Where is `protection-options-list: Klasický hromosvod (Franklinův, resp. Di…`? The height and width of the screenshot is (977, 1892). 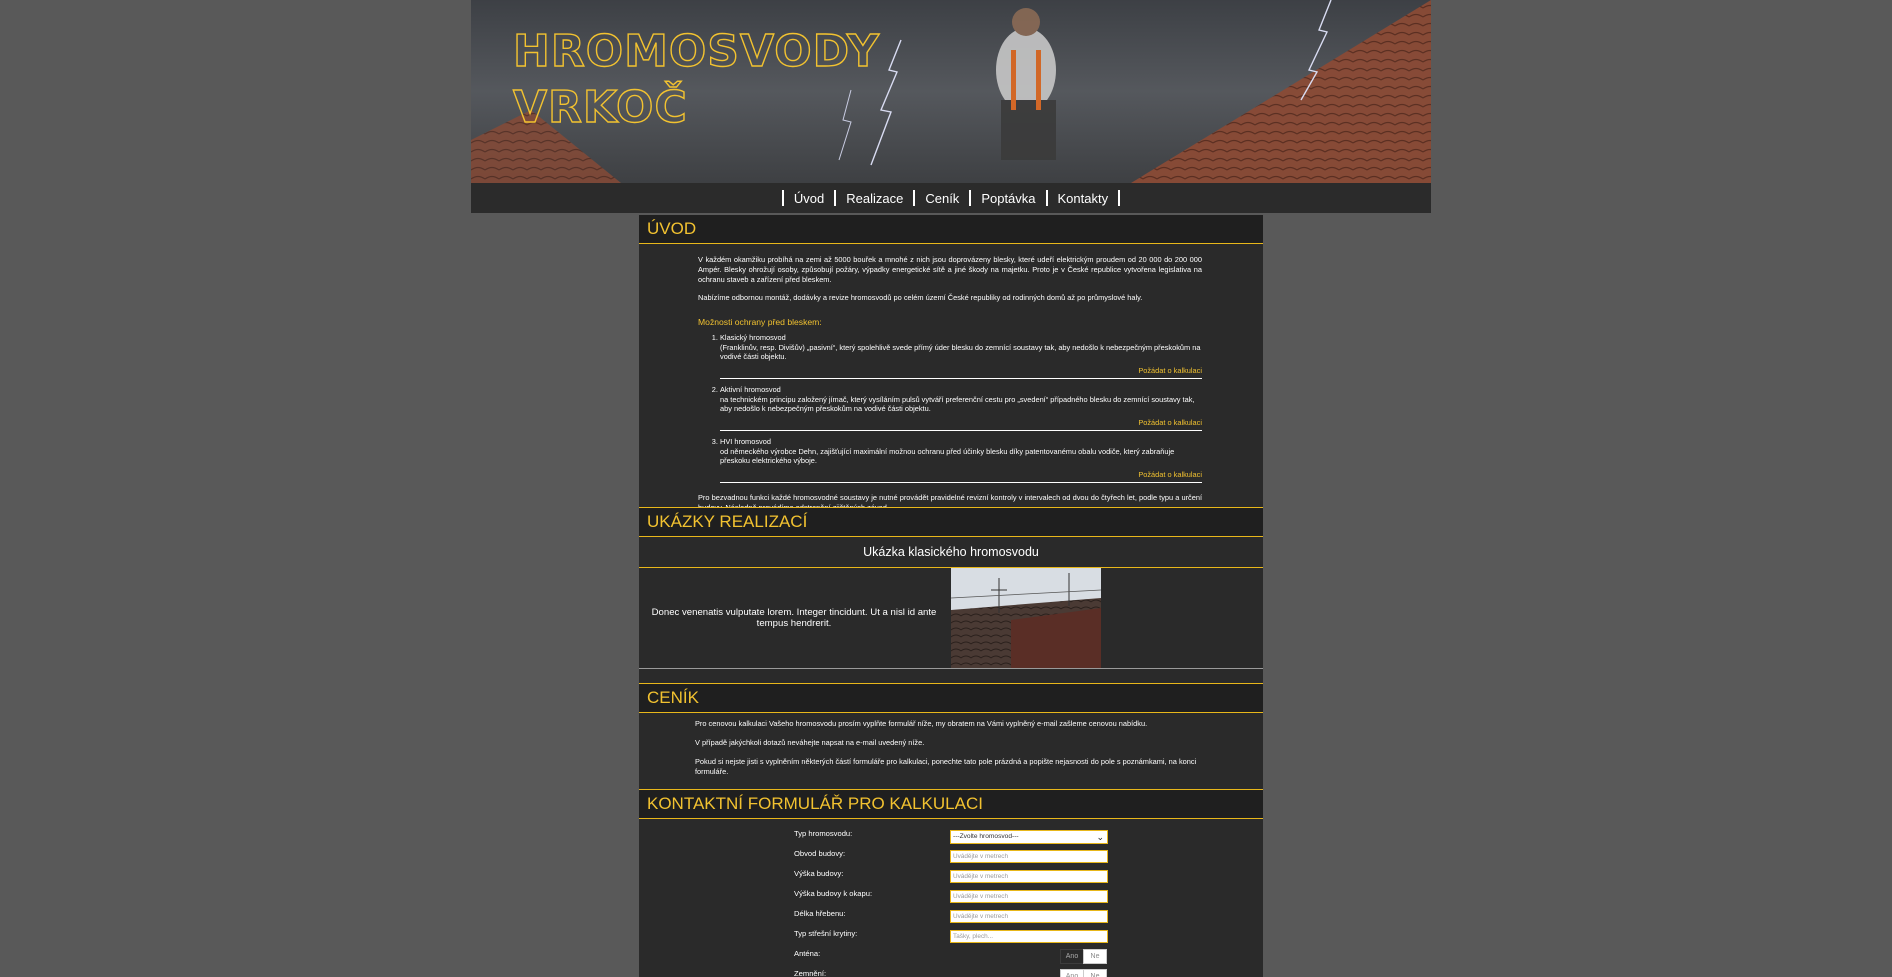 protection-options-list: Klasický hromosvod (Franklinův, resp. Di… is located at coordinates (950, 408).